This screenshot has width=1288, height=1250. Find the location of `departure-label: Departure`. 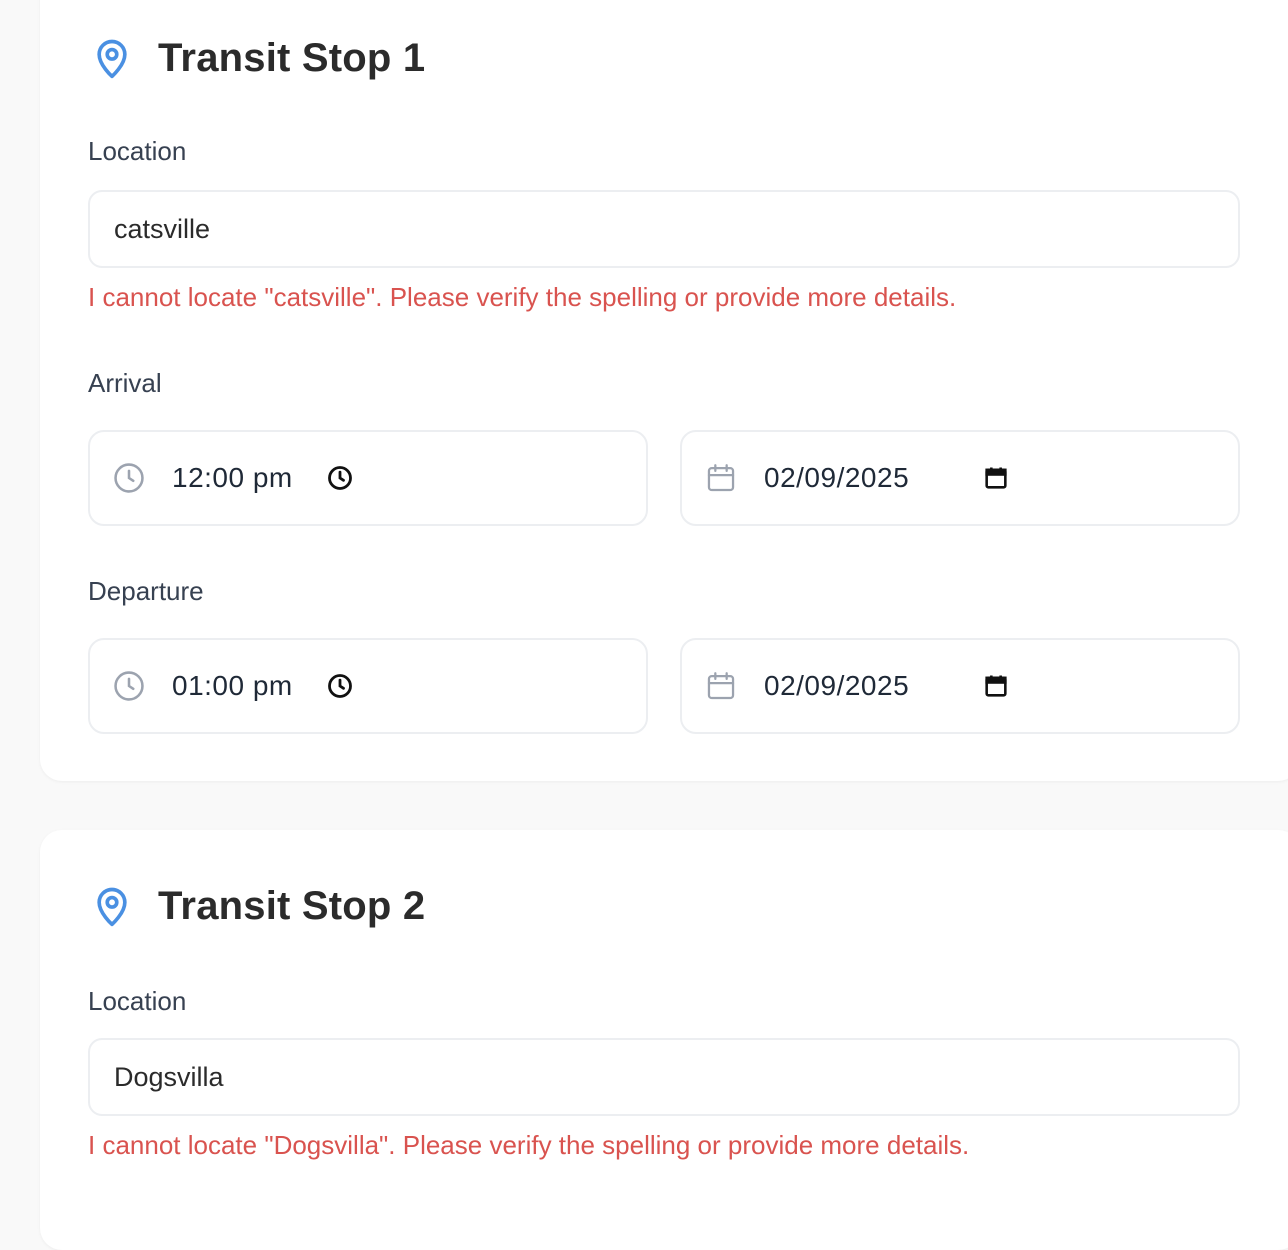

departure-label: Departure is located at coordinates (146, 591).